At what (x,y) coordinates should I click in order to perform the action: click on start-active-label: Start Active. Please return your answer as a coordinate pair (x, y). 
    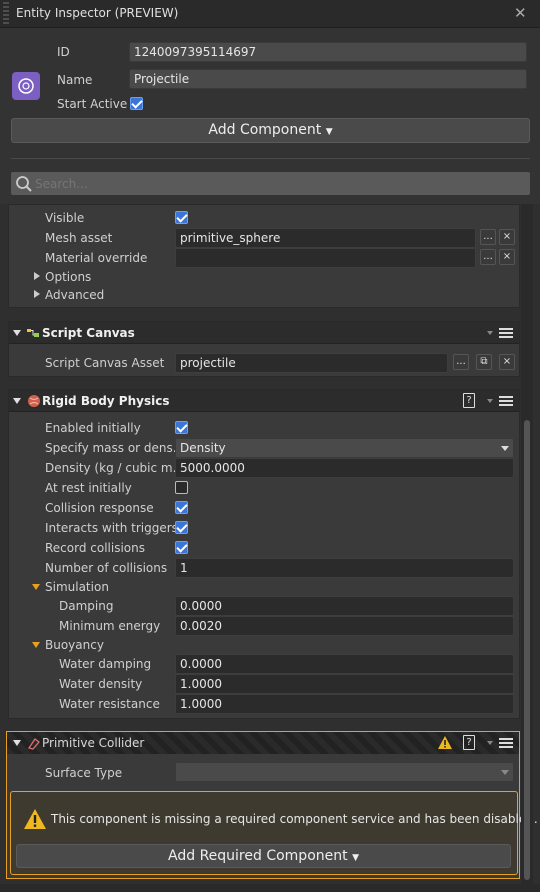
    Looking at the image, I should click on (92, 104).